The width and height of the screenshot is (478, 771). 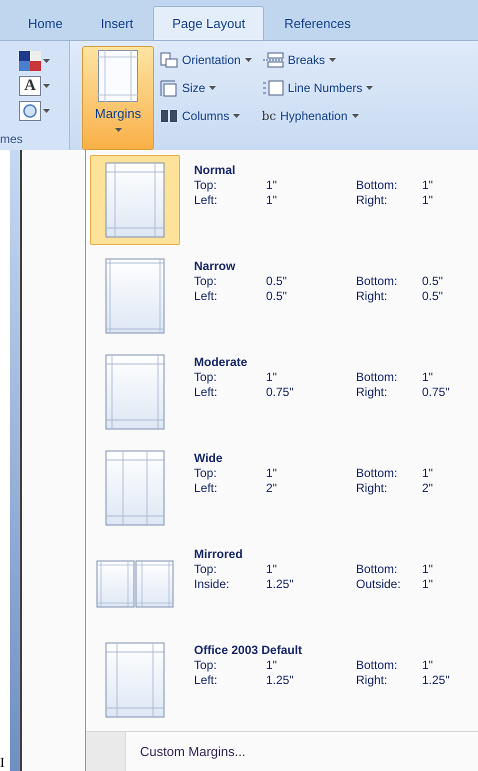 What do you see at coordinates (219, 554) in the screenshot?
I see `option-title: Mirrored` at bounding box center [219, 554].